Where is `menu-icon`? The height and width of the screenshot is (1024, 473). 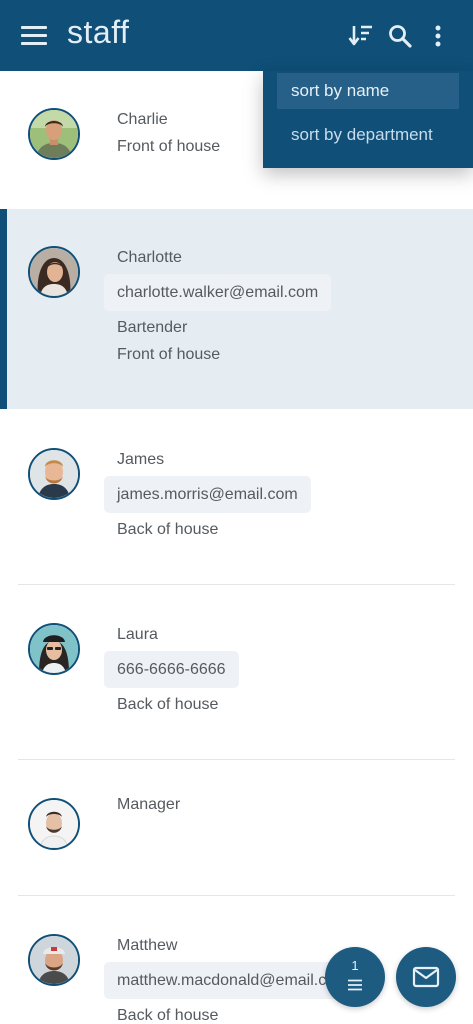
menu-icon is located at coordinates (35, 37).